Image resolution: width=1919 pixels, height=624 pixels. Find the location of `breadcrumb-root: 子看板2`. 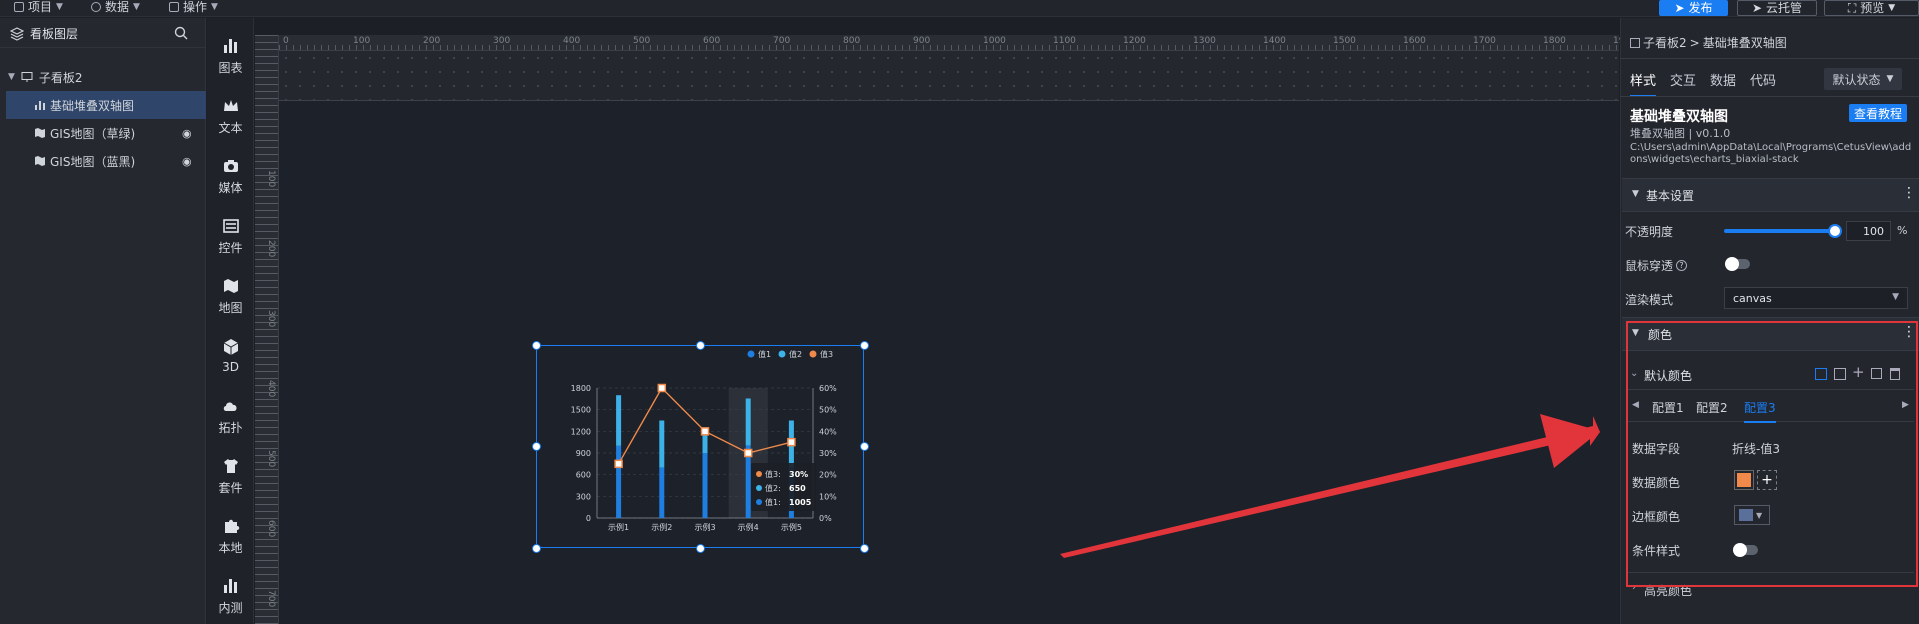

breadcrumb-root: 子看板2 is located at coordinates (1665, 42).